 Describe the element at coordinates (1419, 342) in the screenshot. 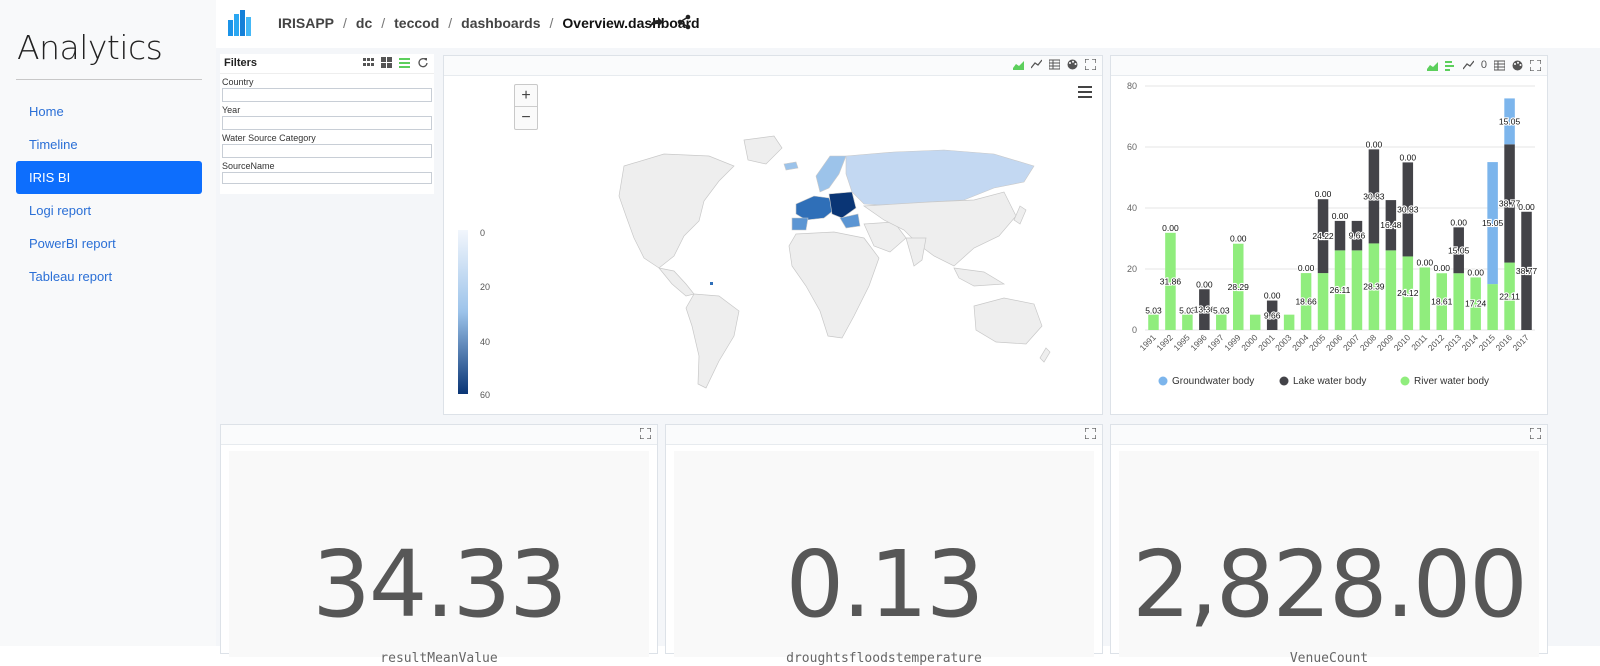

I see `x-tick-label: 2011` at that location.